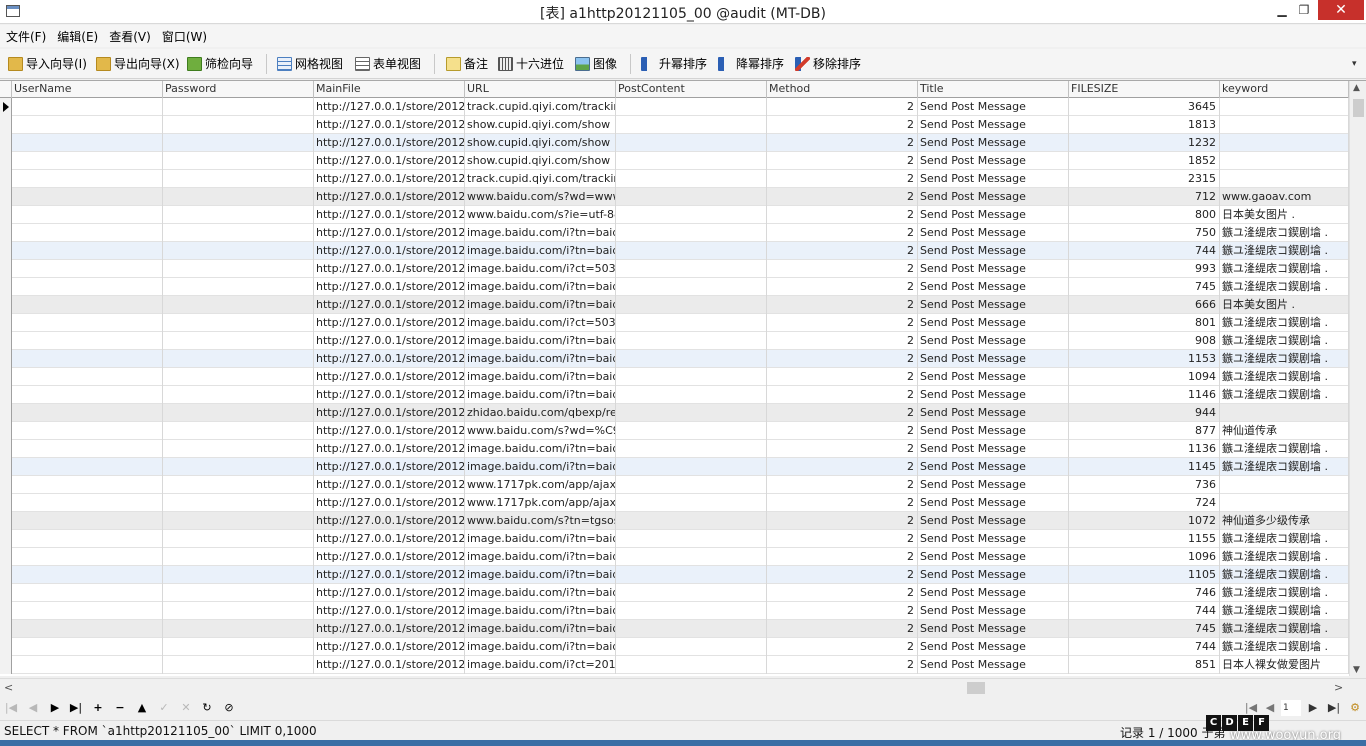 The width and height of the screenshot is (1366, 746). Describe the element at coordinates (1144, 377) in the screenshot. I see `cell-filesize: 1094` at that location.